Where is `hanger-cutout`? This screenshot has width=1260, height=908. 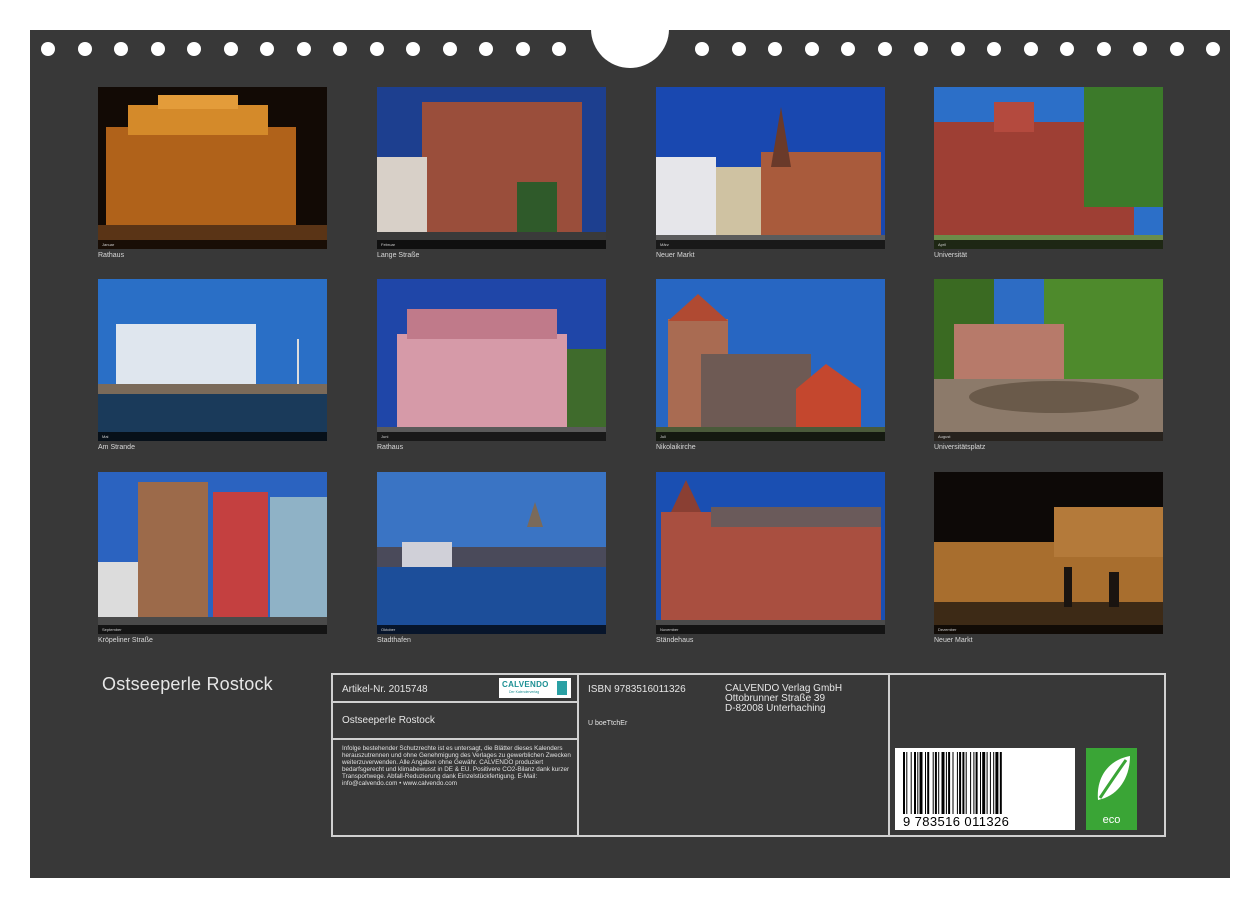 hanger-cutout is located at coordinates (630, 34).